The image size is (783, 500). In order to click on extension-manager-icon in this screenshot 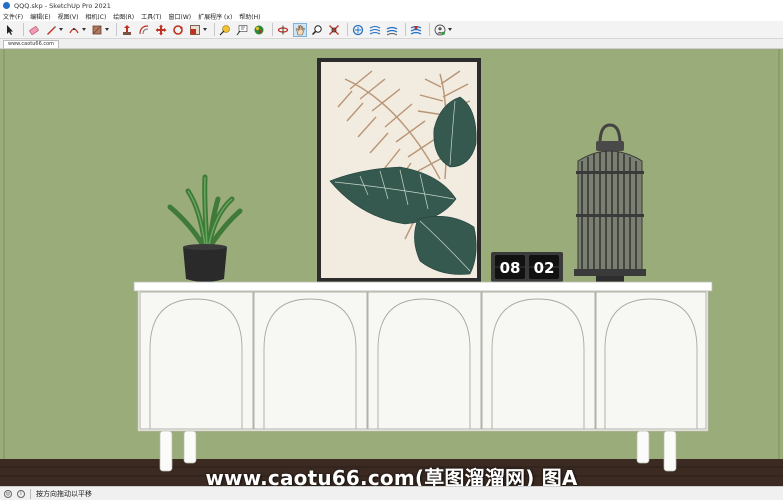, I will do `click(416, 30)`.